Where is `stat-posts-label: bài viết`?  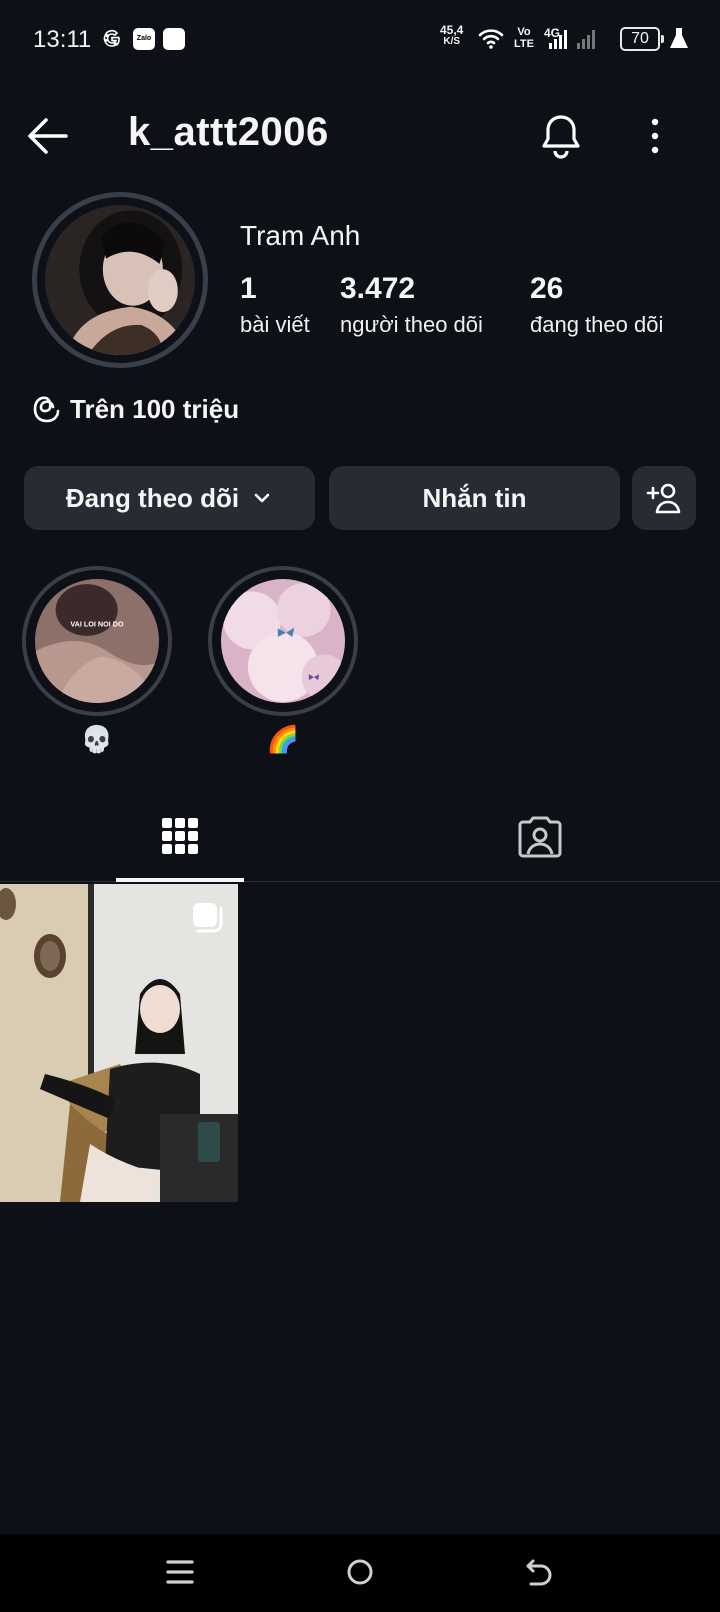 stat-posts-label: bài viết is located at coordinates (275, 324).